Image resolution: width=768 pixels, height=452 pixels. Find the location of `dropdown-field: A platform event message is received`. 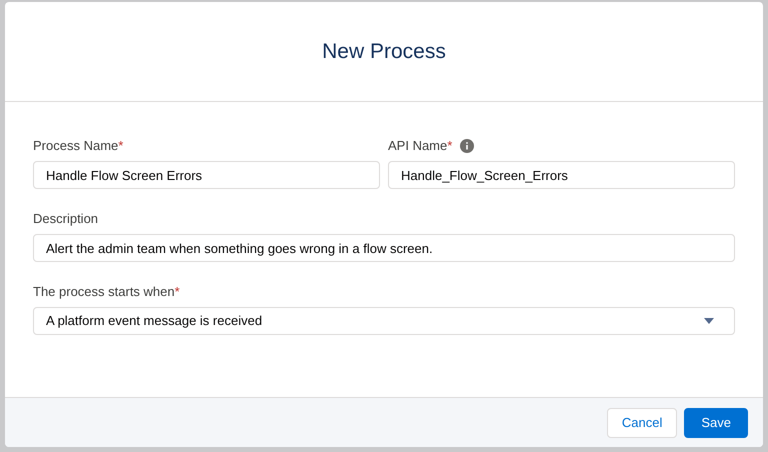

dropdown-field: A platform event message is received is located at coordinates (384, 321).